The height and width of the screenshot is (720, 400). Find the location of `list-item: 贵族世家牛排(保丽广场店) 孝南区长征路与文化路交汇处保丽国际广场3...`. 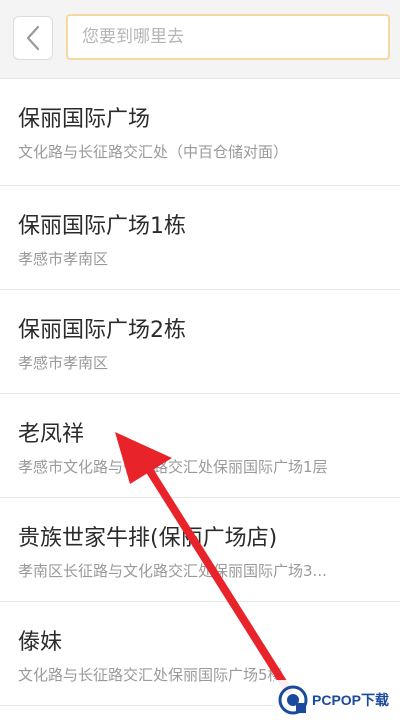

list-item: 贵族世家牛排(保丽广场店) 孝南区长征路与文化路交汇处保丽国际广场3... is located at coordinates (200, 550).